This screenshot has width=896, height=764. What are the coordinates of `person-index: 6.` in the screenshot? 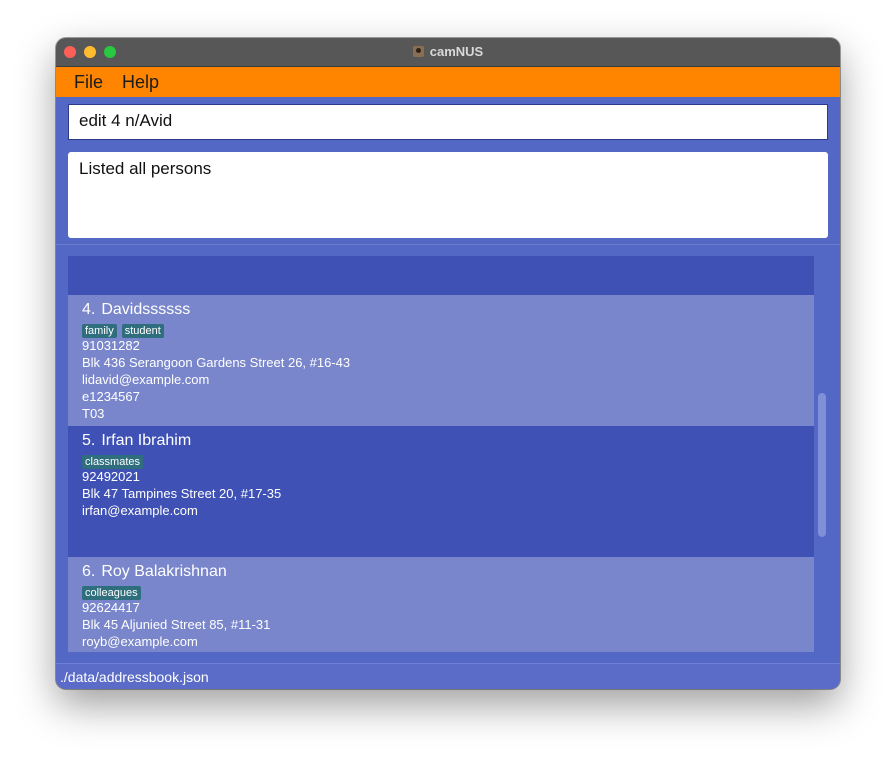 It's located at (89, 571).